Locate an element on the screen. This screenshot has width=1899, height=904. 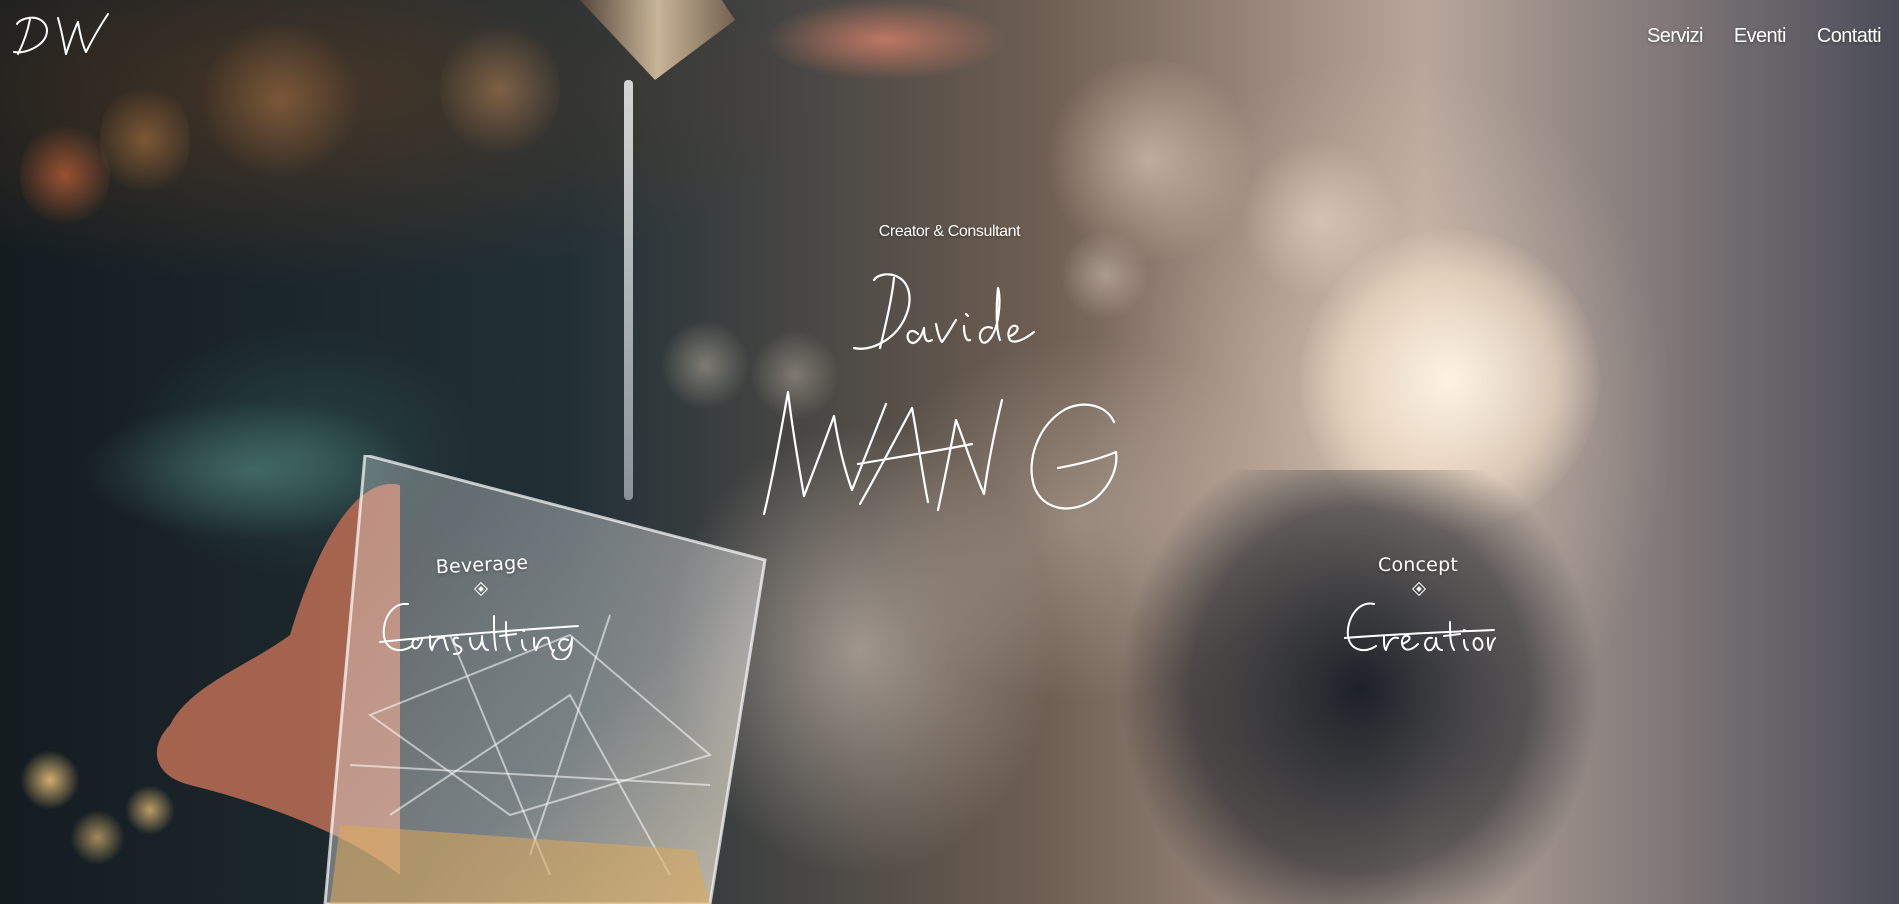
signature-logo-icon is located at coordinates (60, 35).